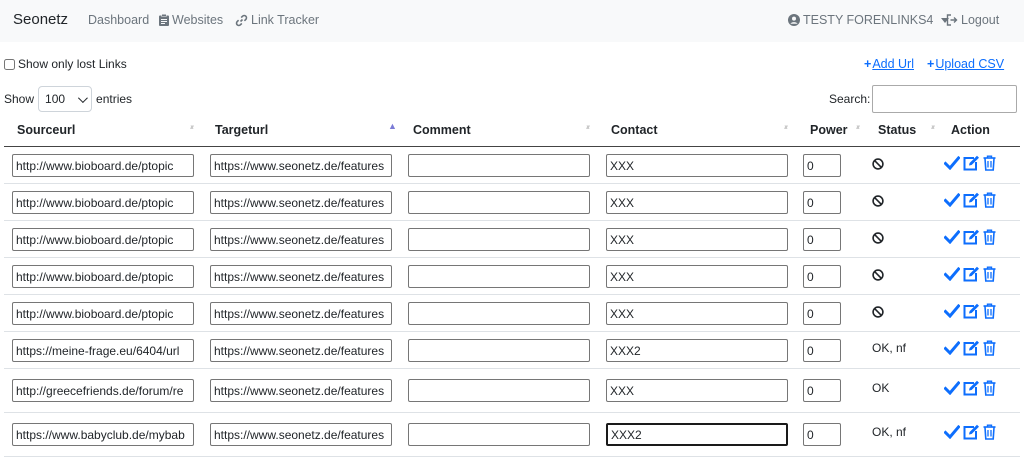  What do you see at coordinates (285, 20) in the screenshot?
I see `nav-link-tracker-label: Link Tracker` at bounding box center [285, 20].